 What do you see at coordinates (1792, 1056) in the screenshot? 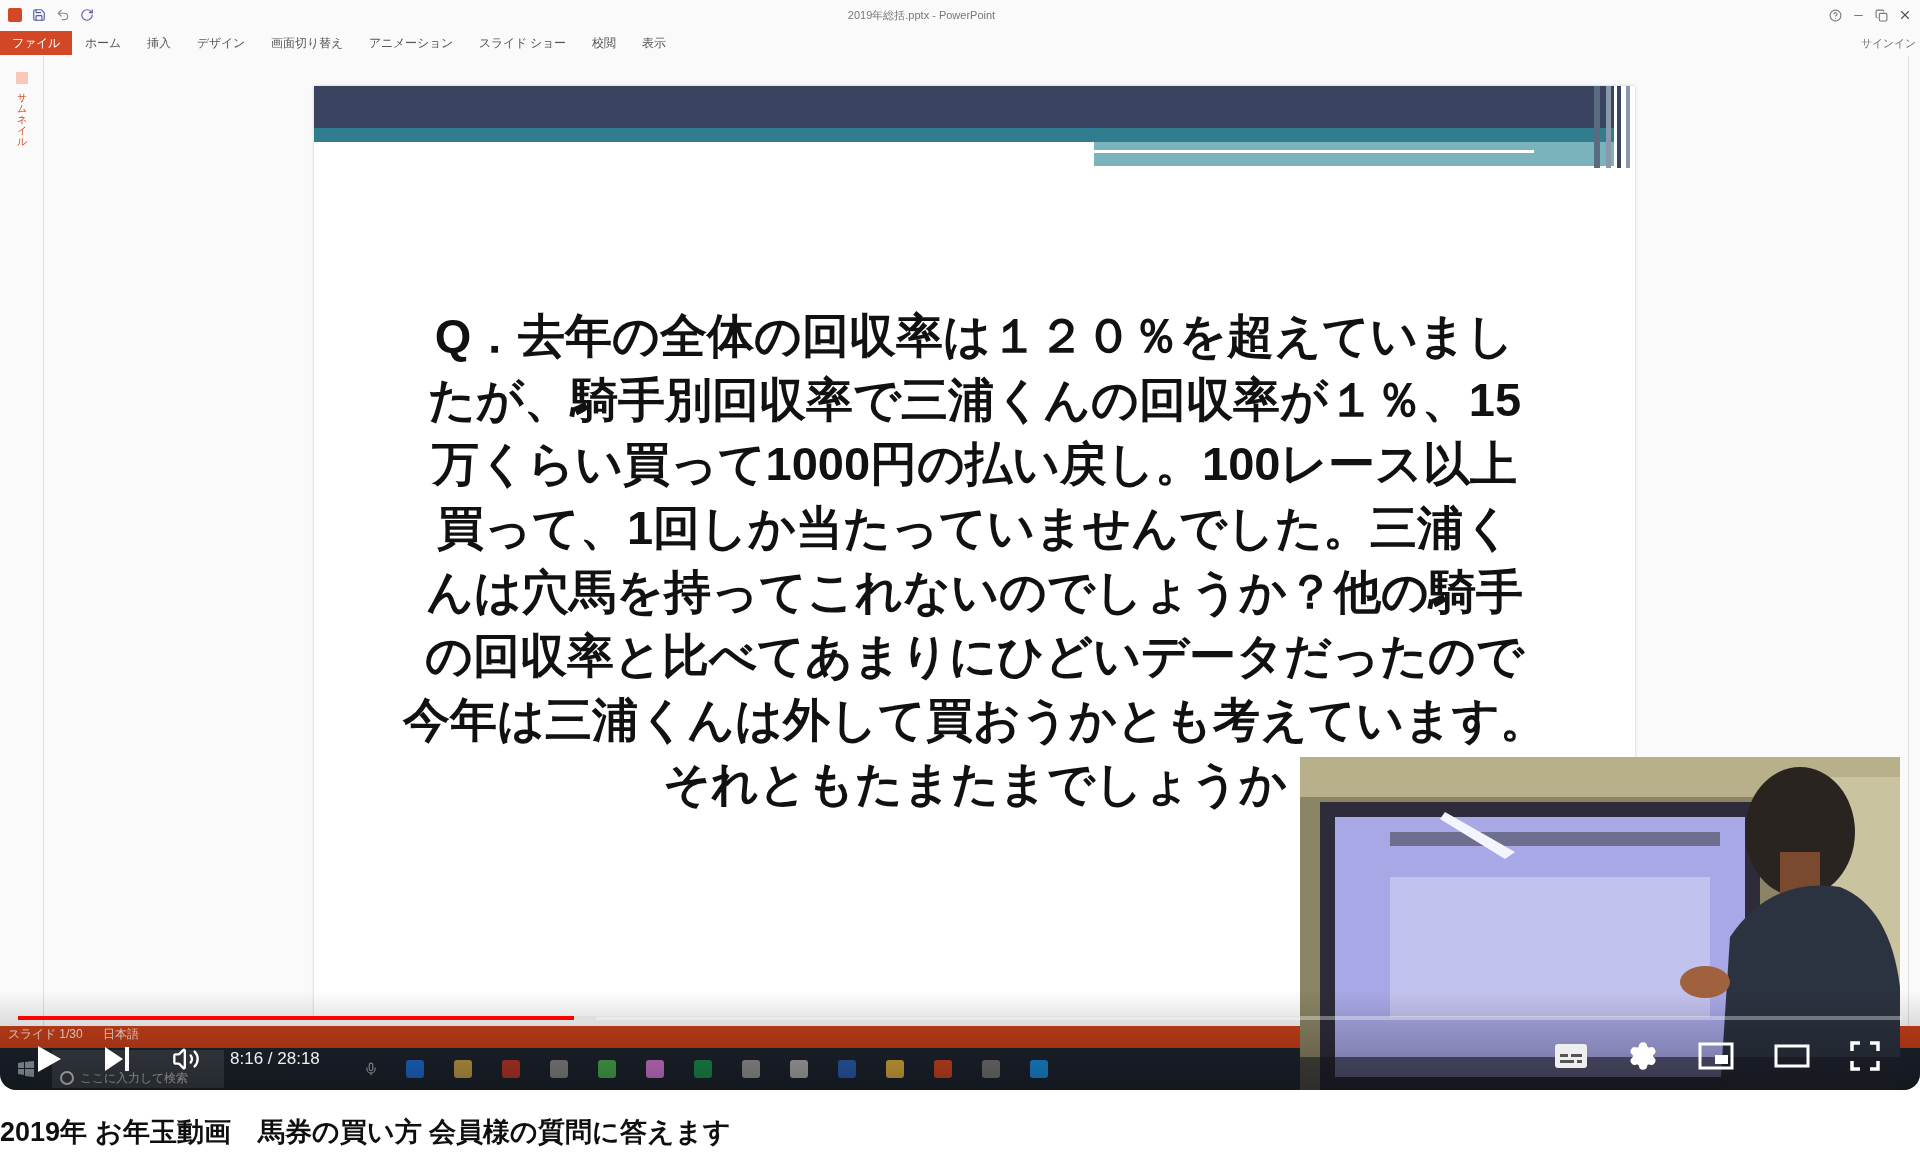
I see `theater-button` at bounding box center [1792, 1056].